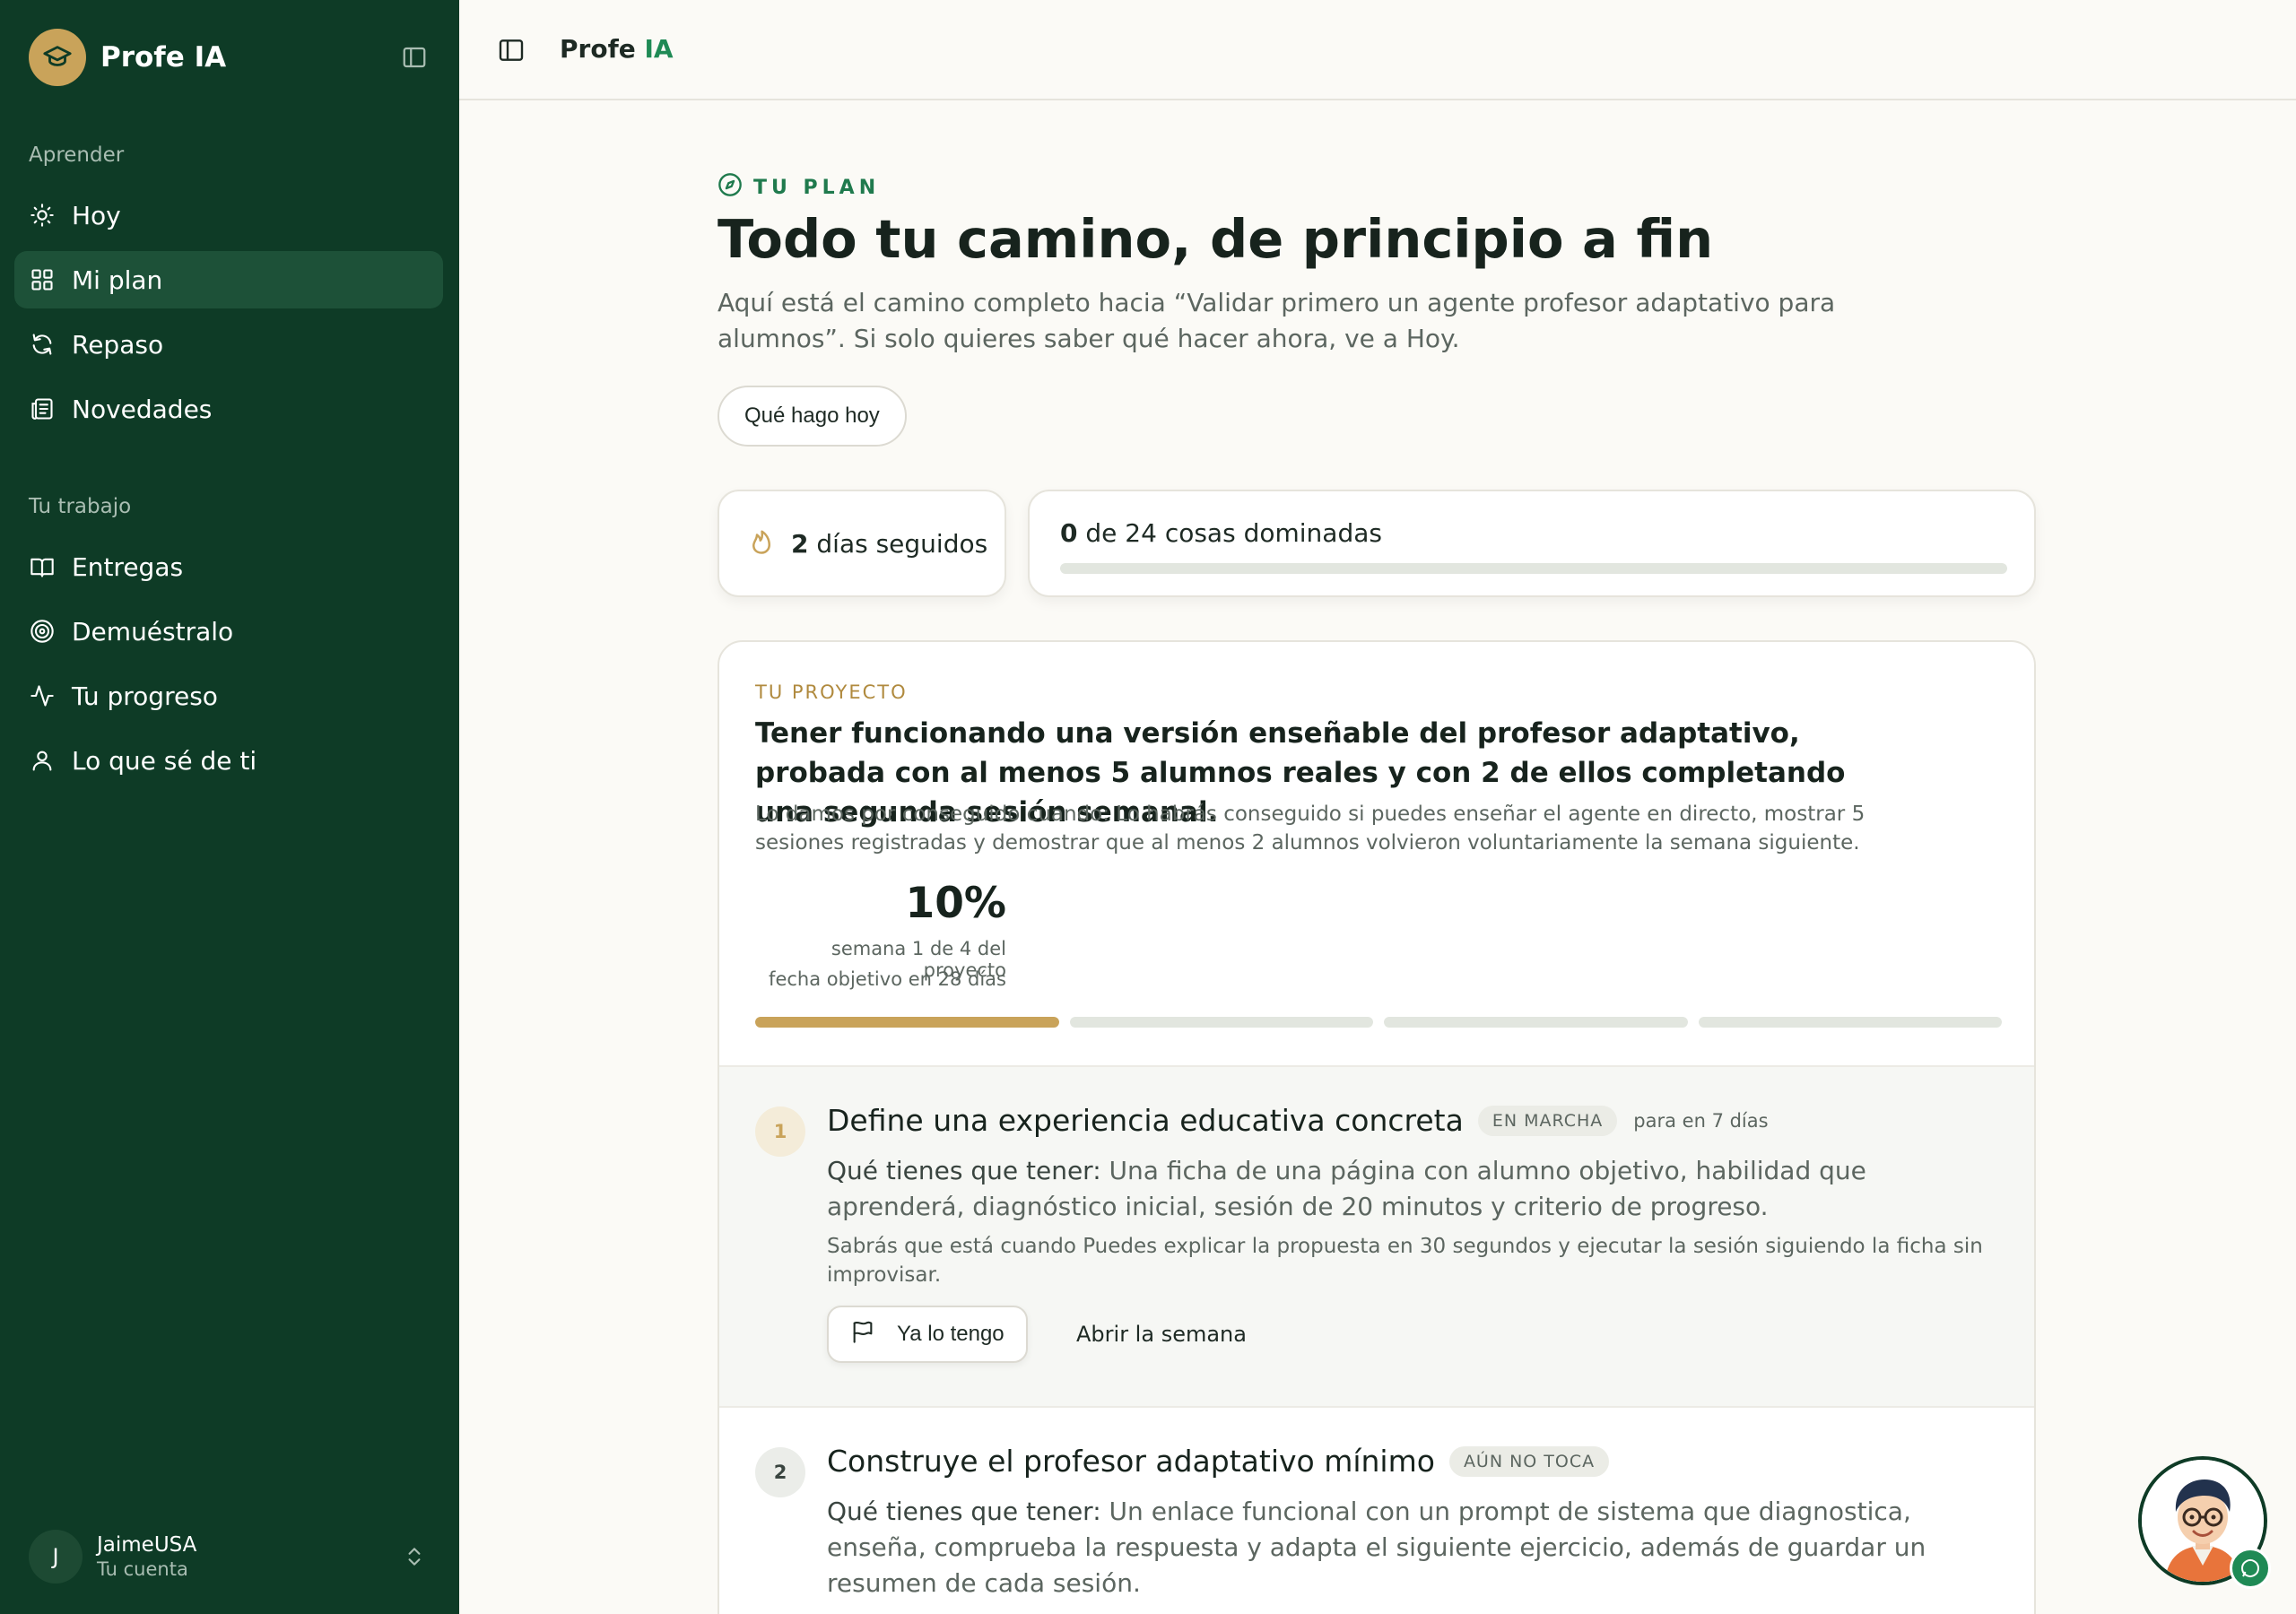 The height and width of the screenshot is (1614, 2296). What do you see at coordinates (228, 279) in the screenshot?
I see `sidebar-item-mi-plan: Mi plan` at bounding box center [228, 279].